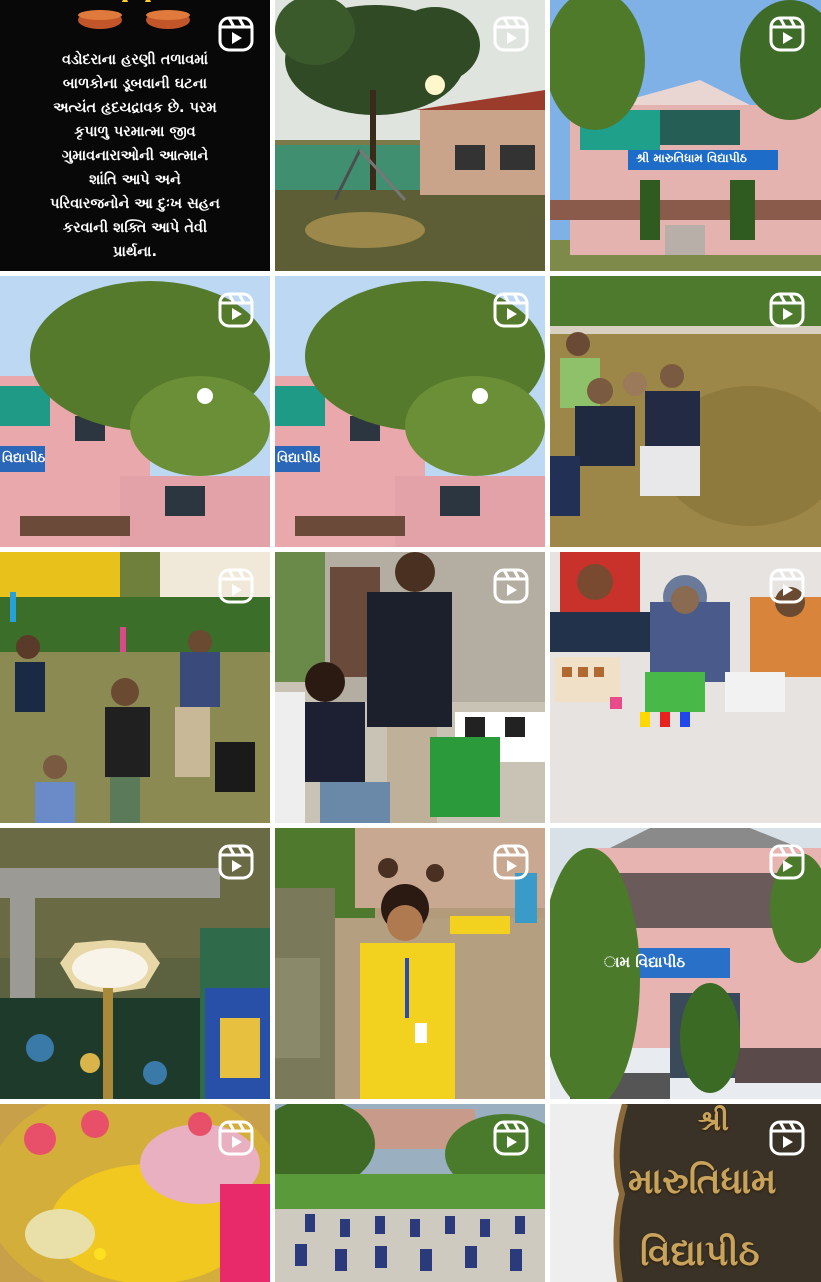 The height and width of the screenshot is (1282, 821). Describe the element at coordinates (410, 1193) in the screenshot. I see `yoga-assembly-reel` at that location.